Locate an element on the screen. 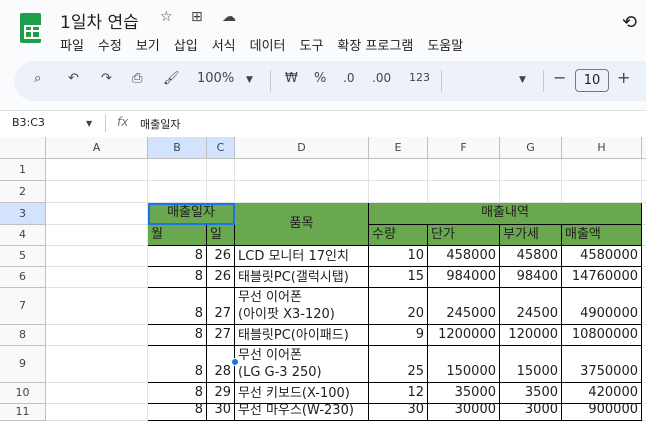 Image resolution: width=646 pixels, height=421 pixels. cell-qty: 20 is located at coordinates (398, 306).